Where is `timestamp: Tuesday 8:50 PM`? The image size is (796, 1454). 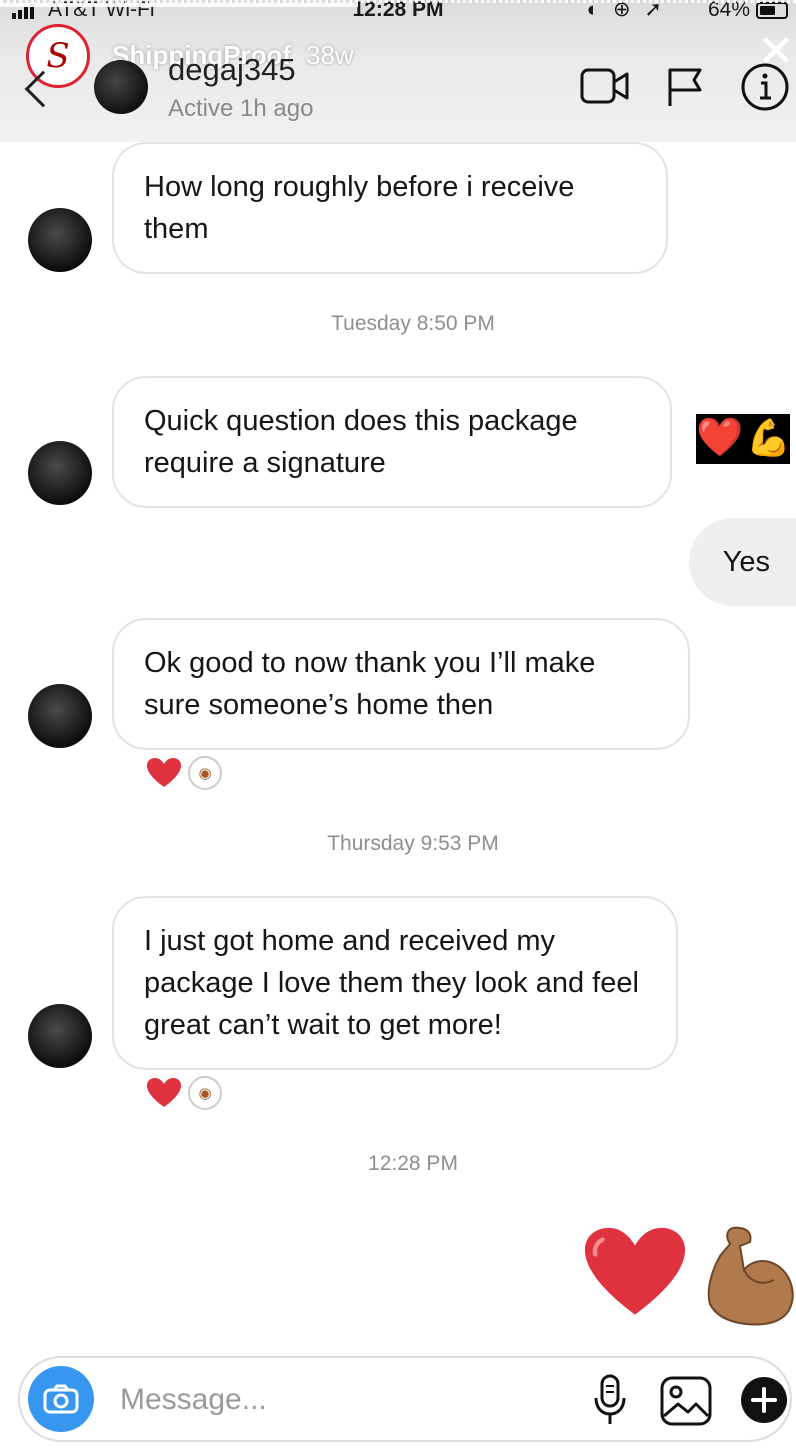
timestamp: Tuesday 8:50 PM is located at coordinates (413, 323).